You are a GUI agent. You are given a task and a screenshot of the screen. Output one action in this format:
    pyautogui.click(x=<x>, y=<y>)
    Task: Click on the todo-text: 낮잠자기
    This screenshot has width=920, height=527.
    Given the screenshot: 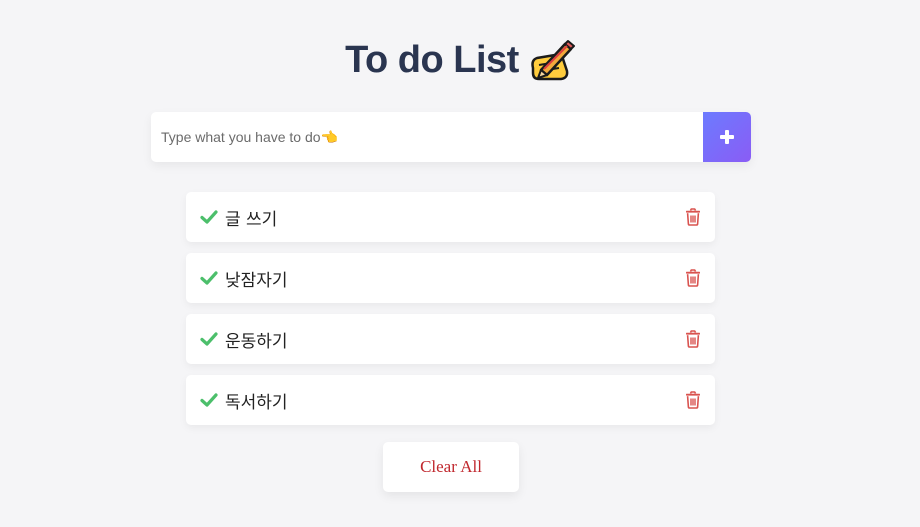 What is the action you would take?
    pyautogui.click(x=256, y=280)
    